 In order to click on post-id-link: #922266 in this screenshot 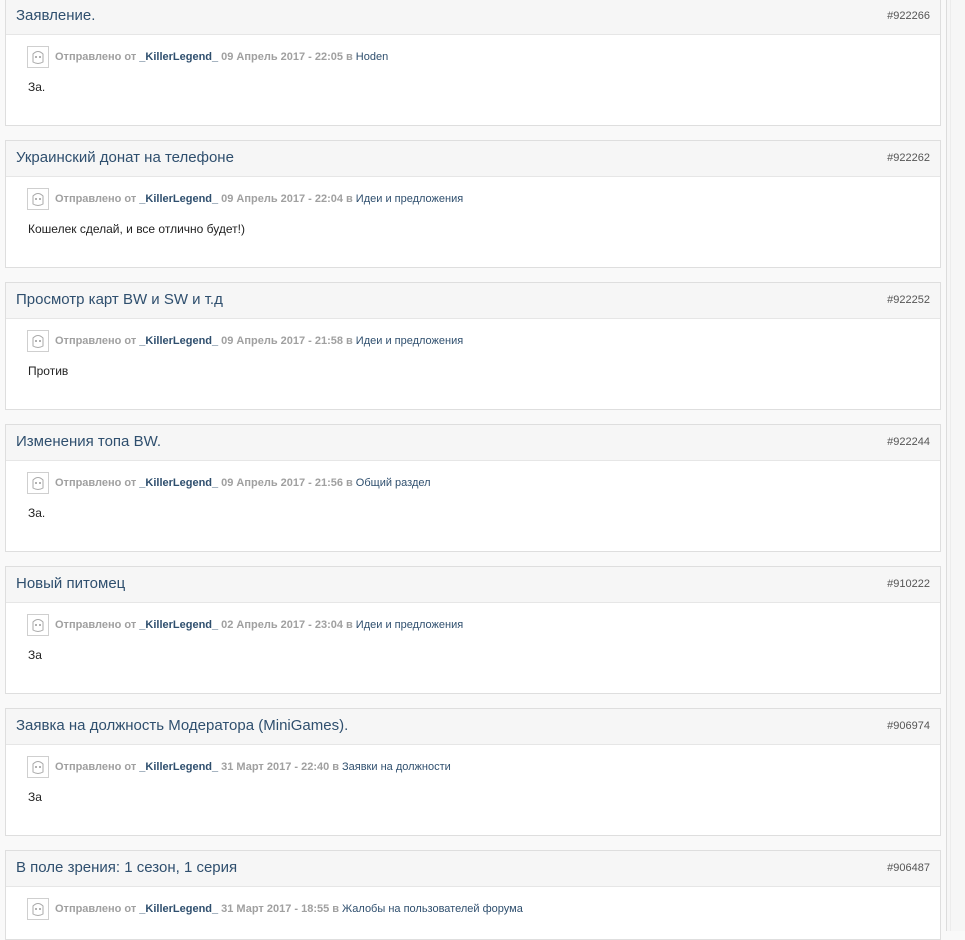, I will do `click(908, 16)`.